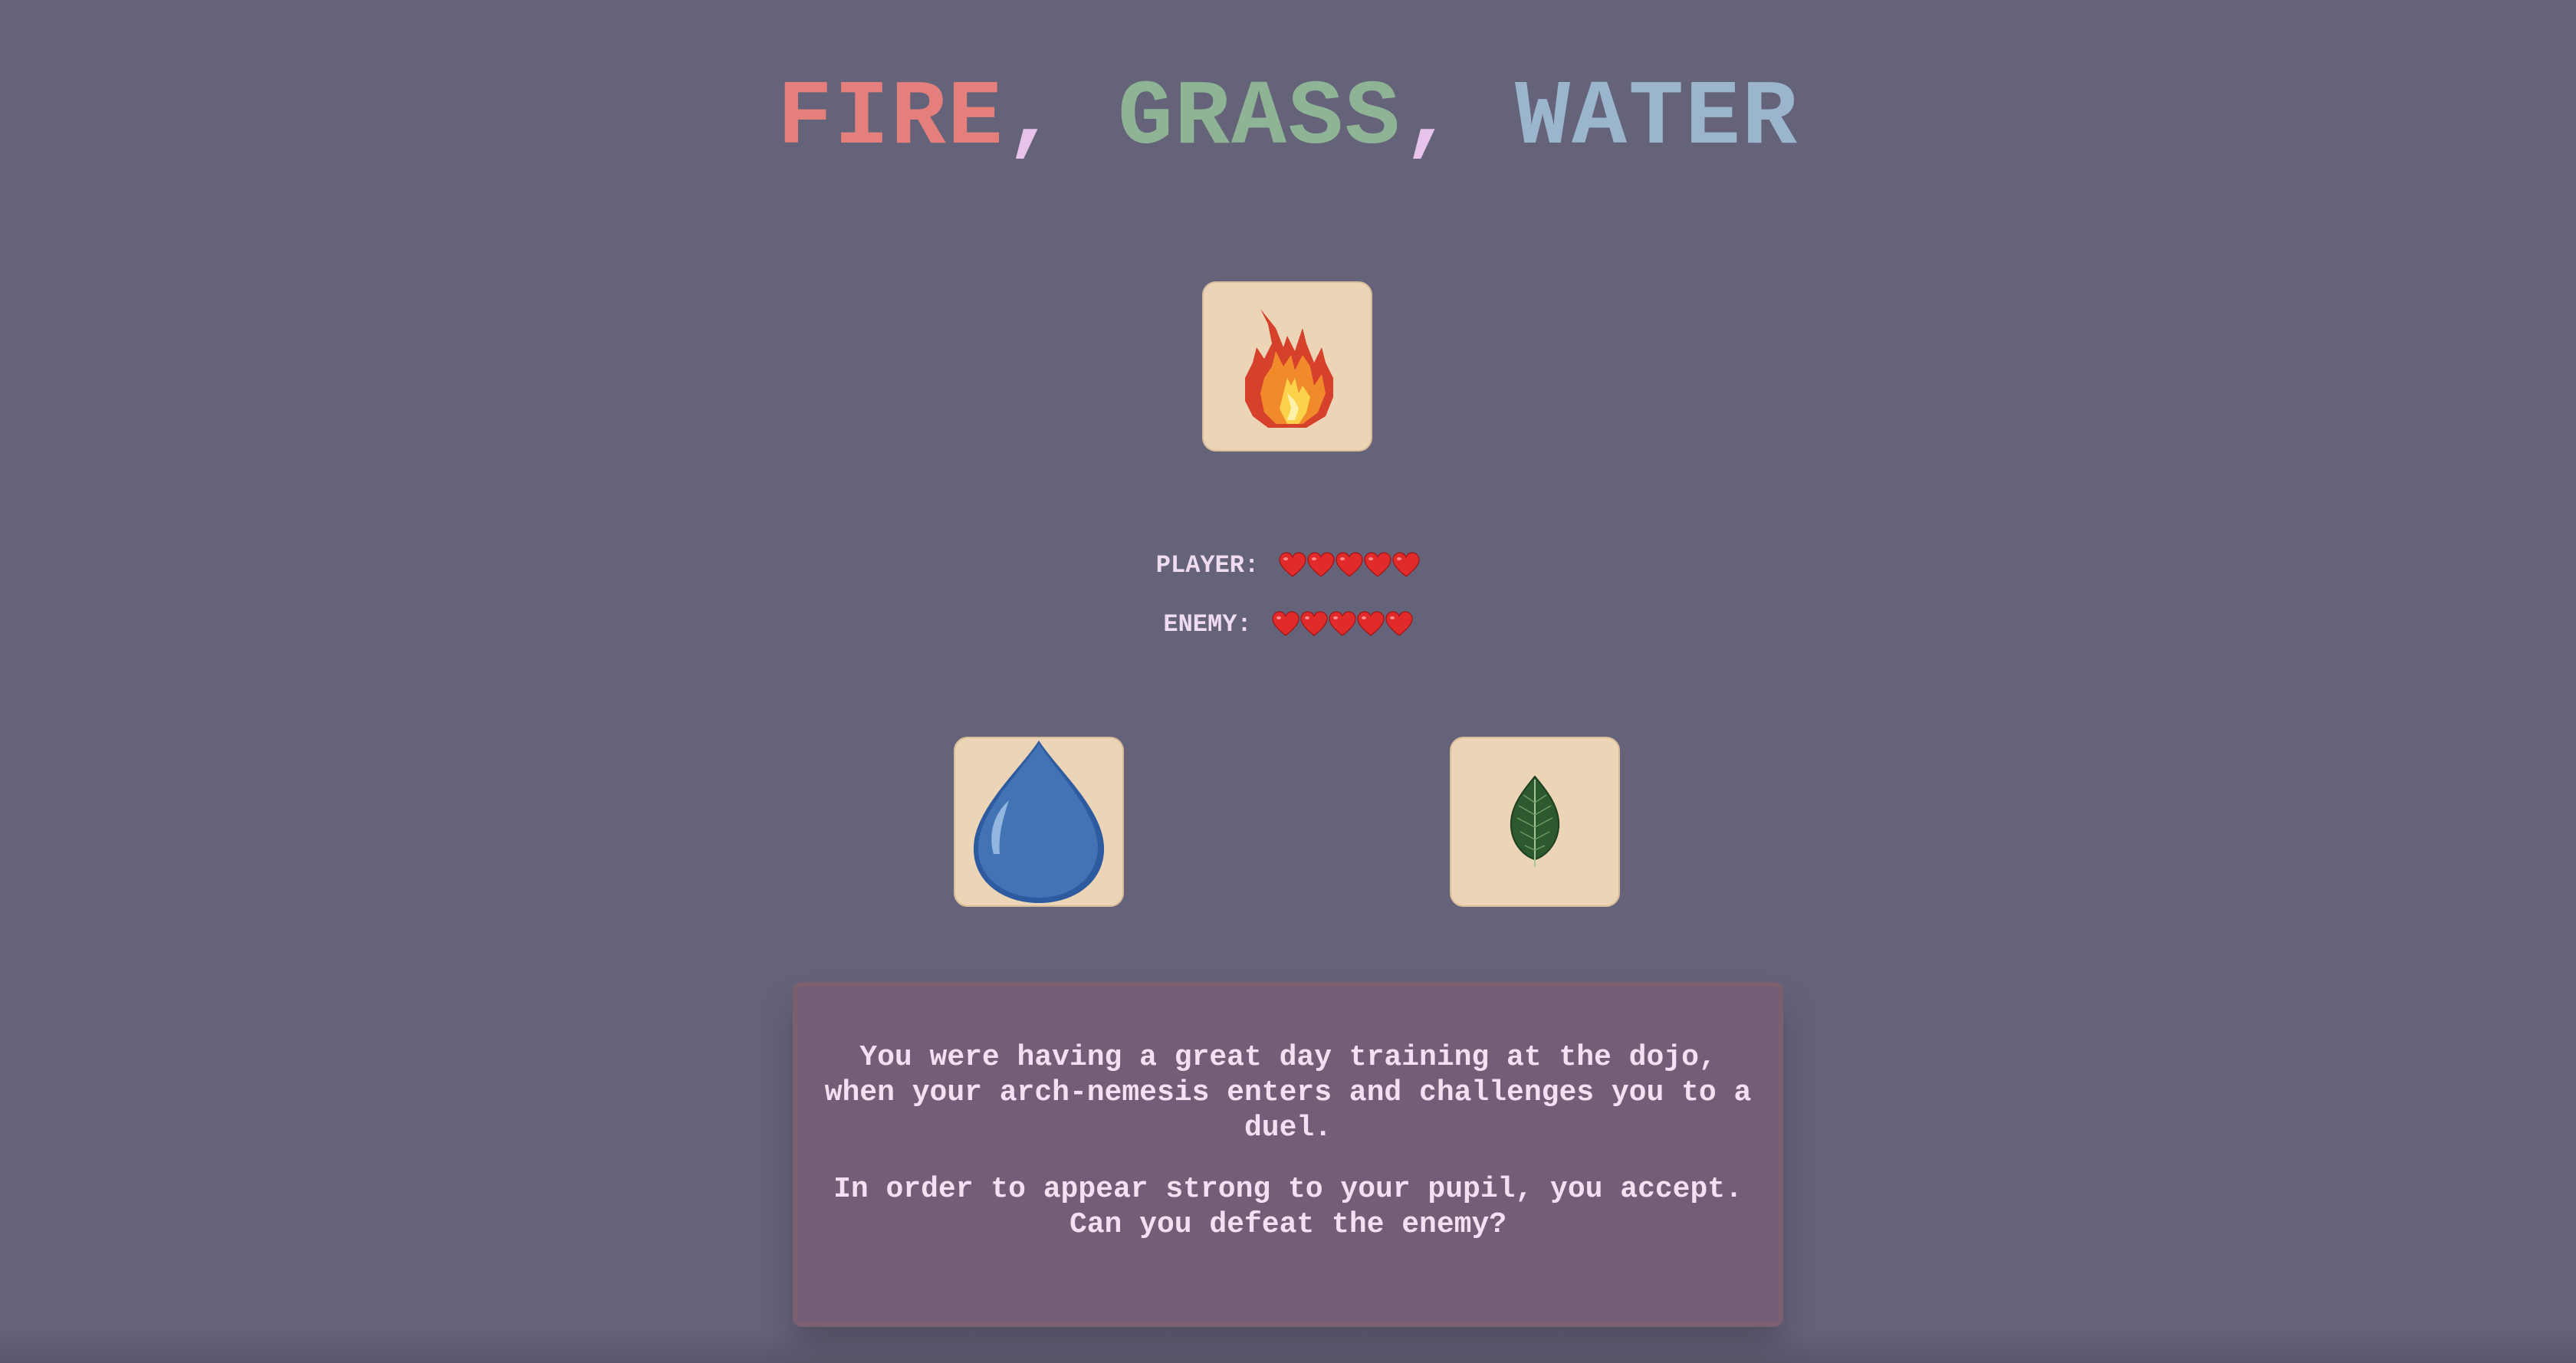 The image size is (2576, 1363). I want to click on player-hearts, so click(1349, 565).